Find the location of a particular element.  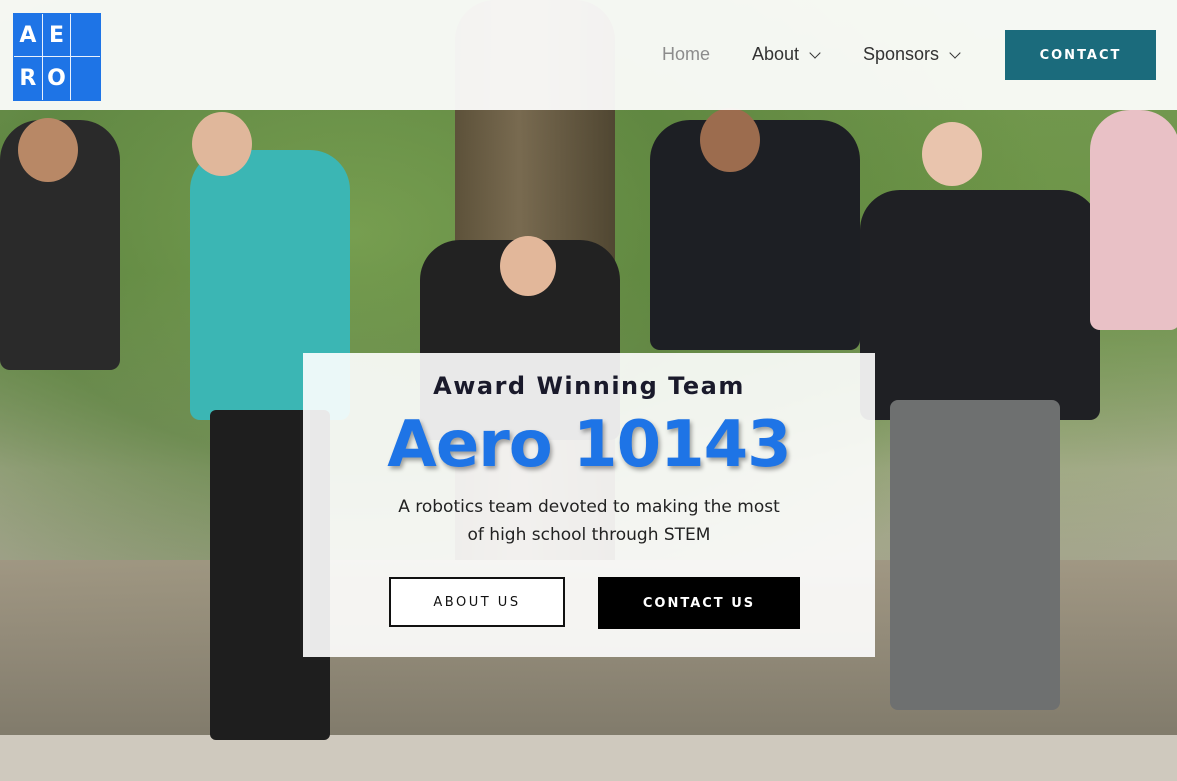

nav-sponsors: Sponsors is located at coordinates (912, 54).